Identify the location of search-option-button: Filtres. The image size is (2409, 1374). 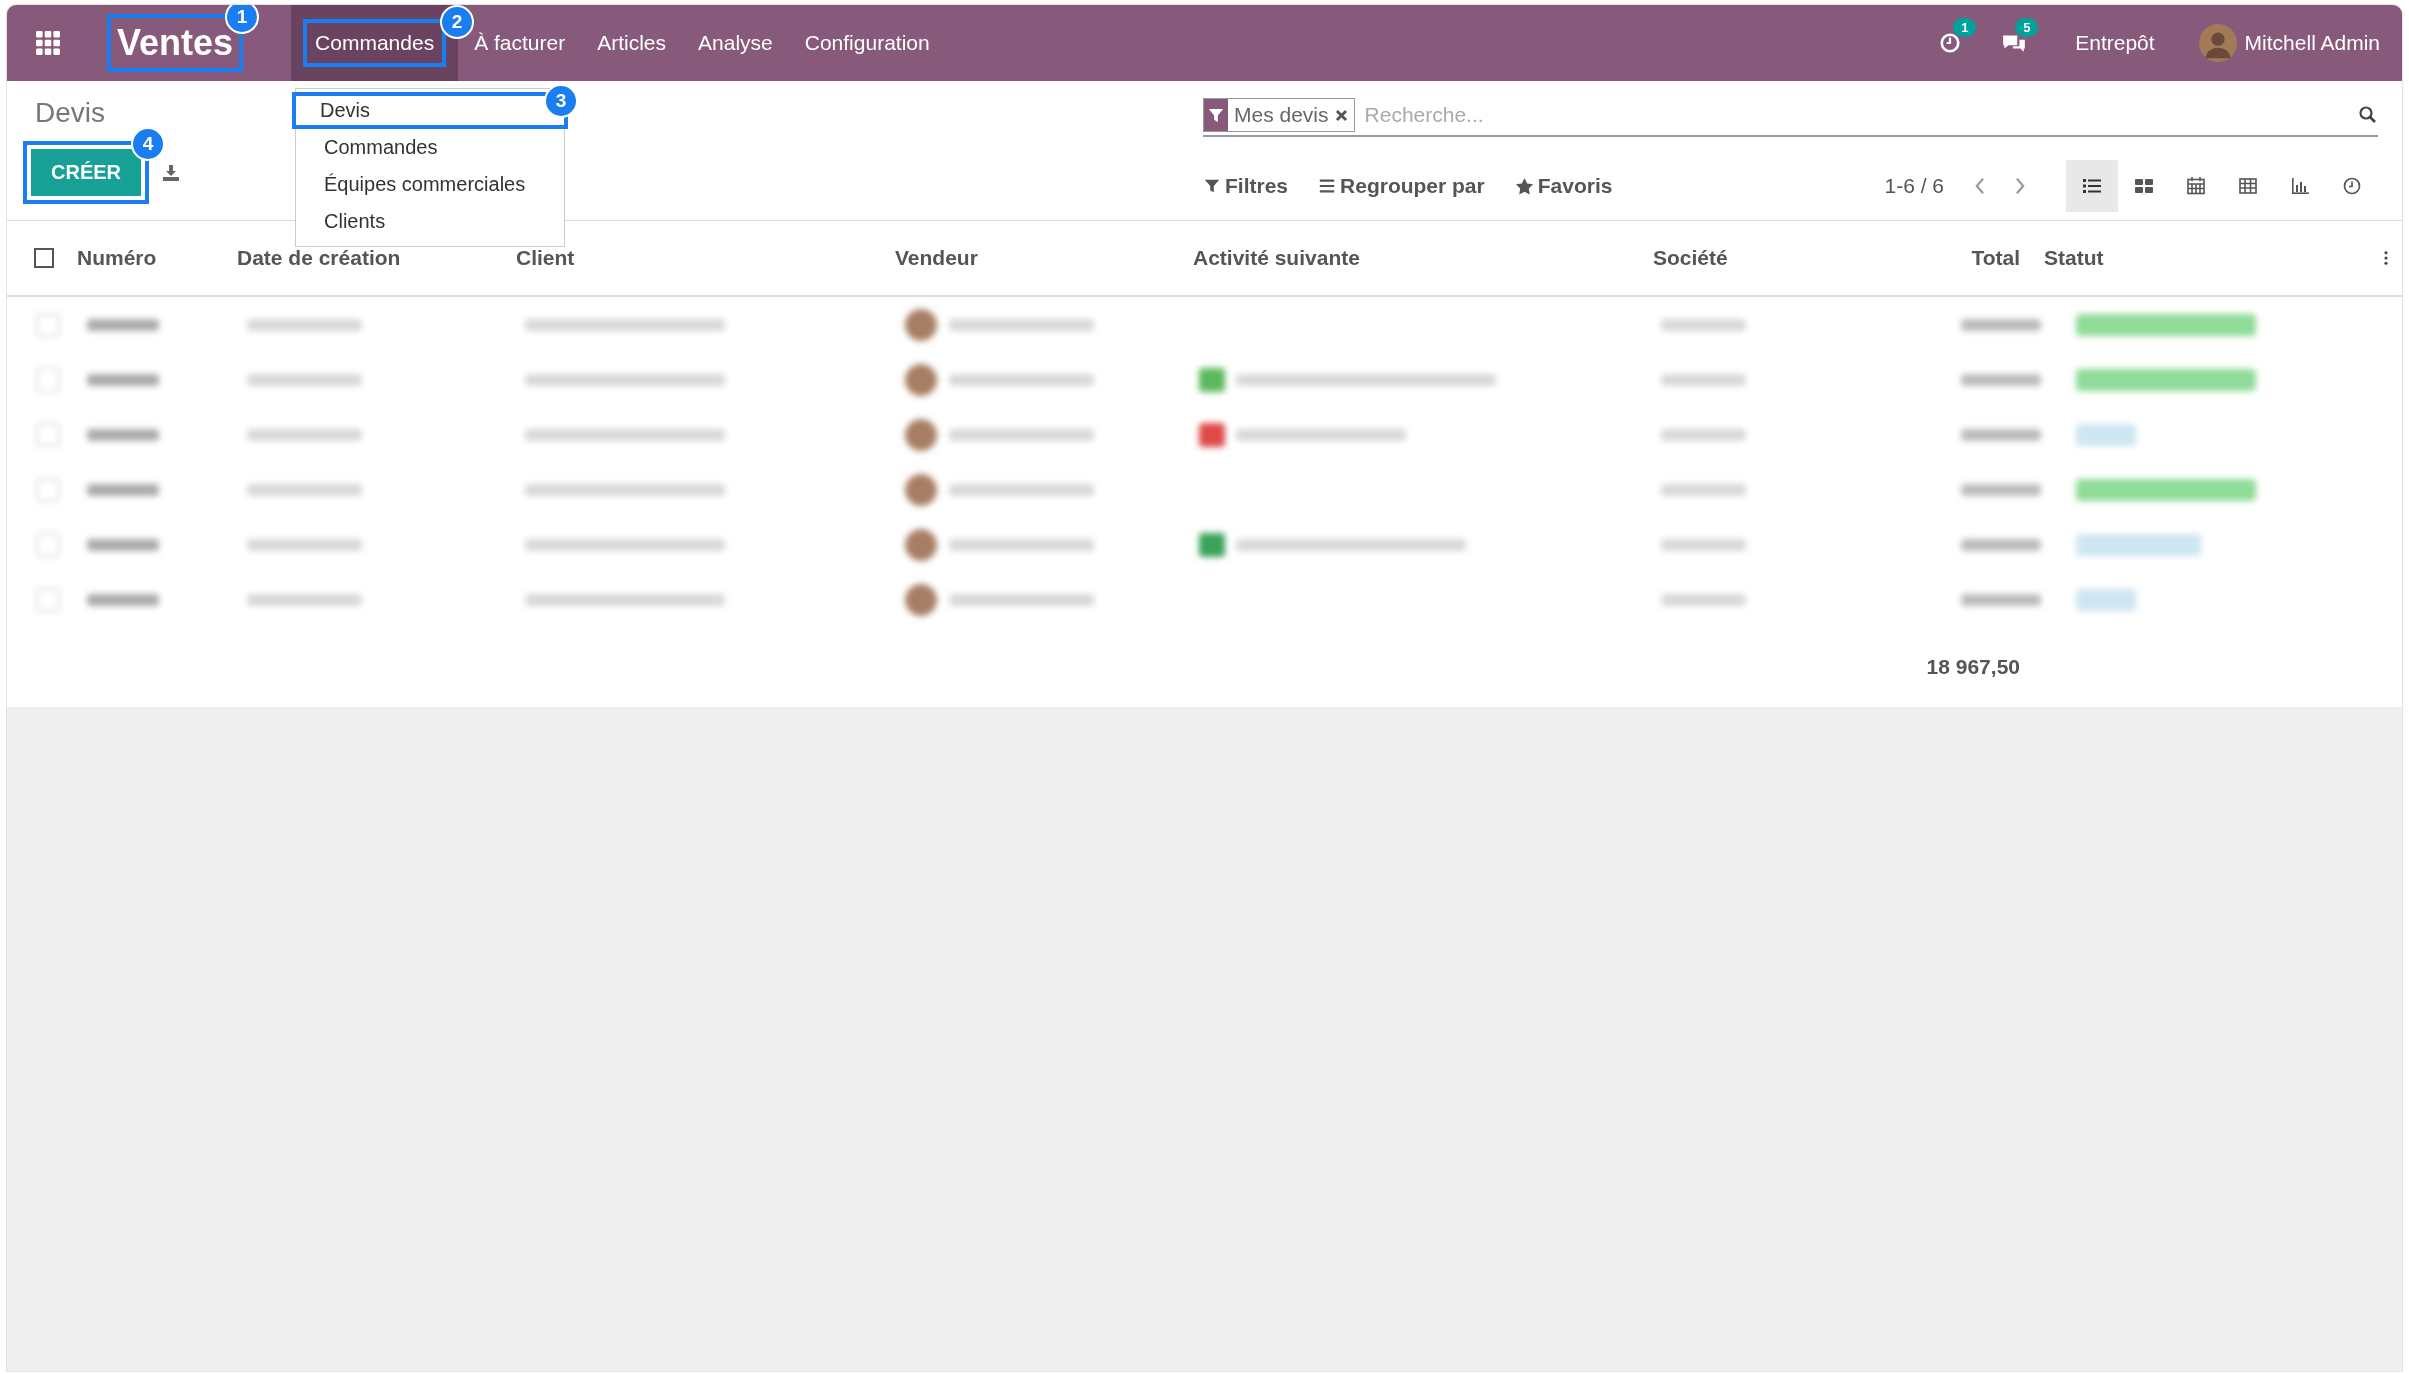
(1246, 186).